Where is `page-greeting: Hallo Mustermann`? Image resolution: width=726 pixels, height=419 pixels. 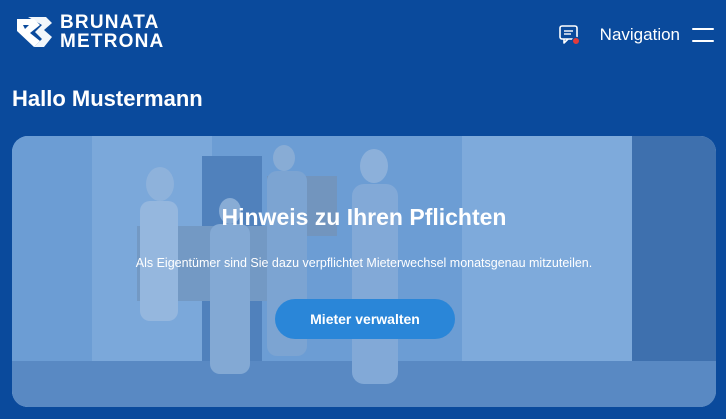
page-greeting: Hallo Mustermann is located at coordinates (107, 98).